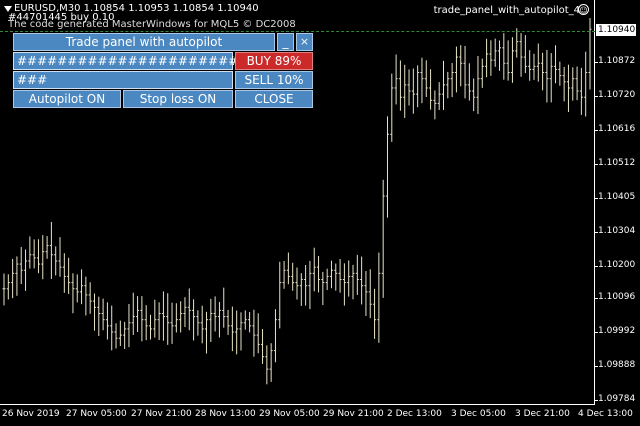  What do you see at coordinates (274, 99) in the screenshot?
I see `close-position-button: CLOSE` at bounding box center [274, 99].